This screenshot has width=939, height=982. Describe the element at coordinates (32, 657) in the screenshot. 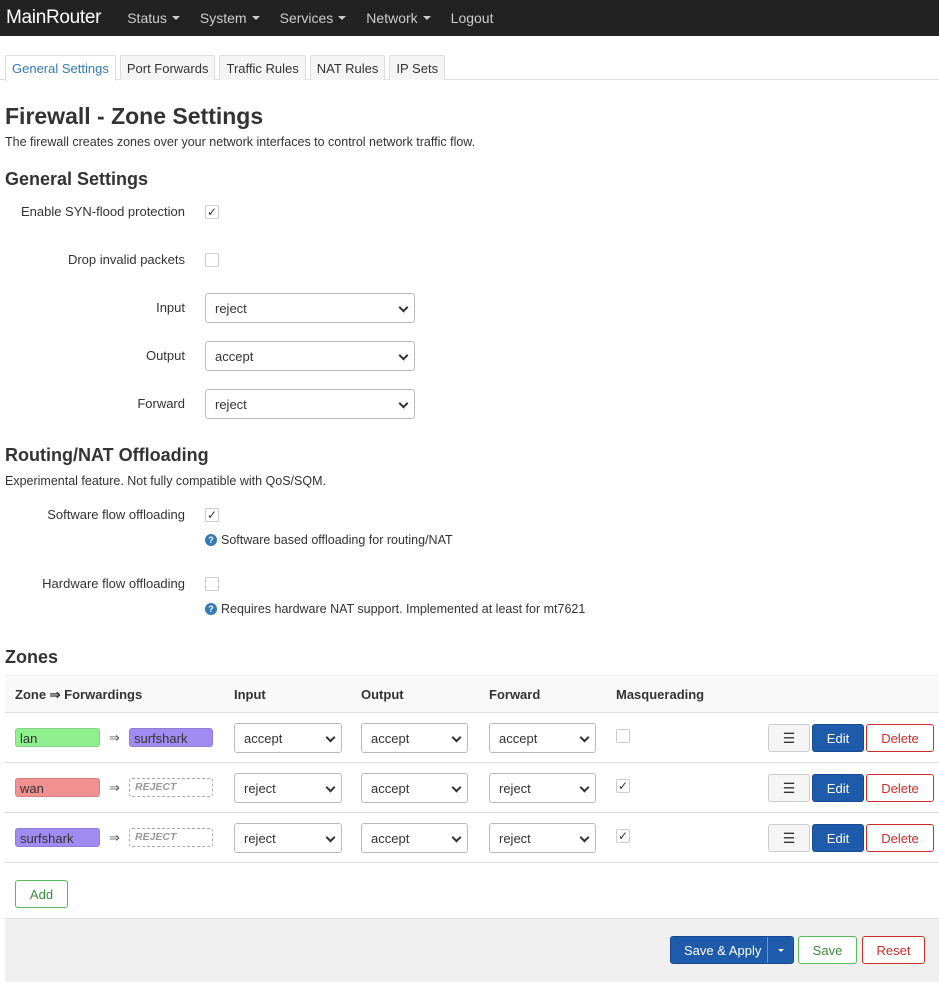

I see `zones-heading: Zones` at that location.